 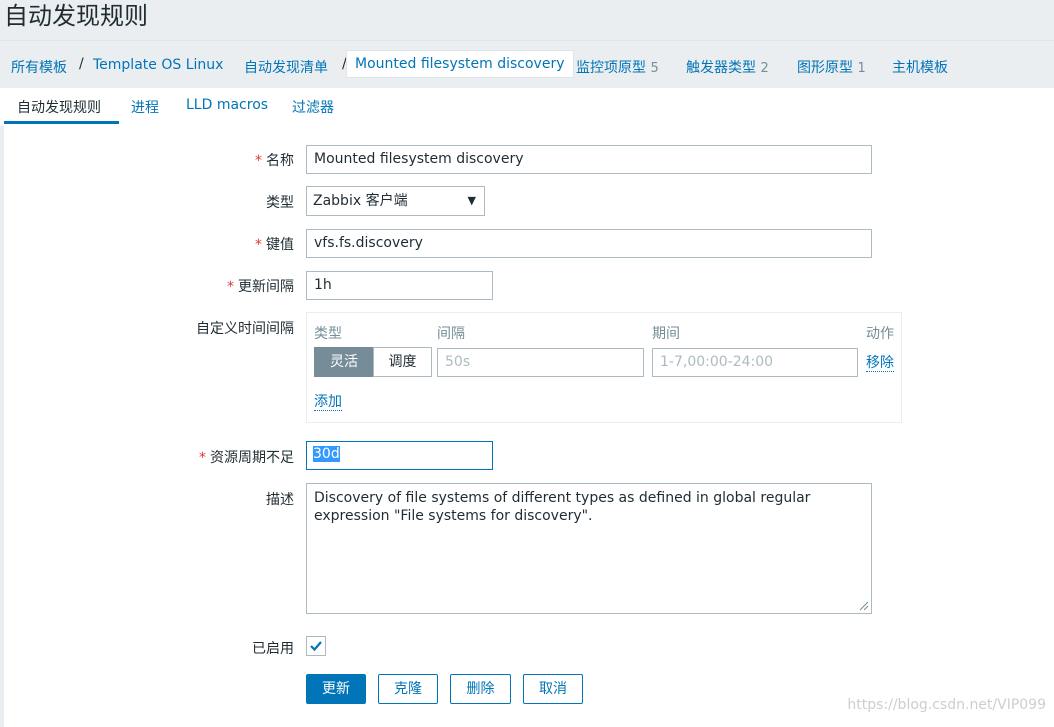 I want to click on col-period-header: 期间, so click(x=666, y=334).